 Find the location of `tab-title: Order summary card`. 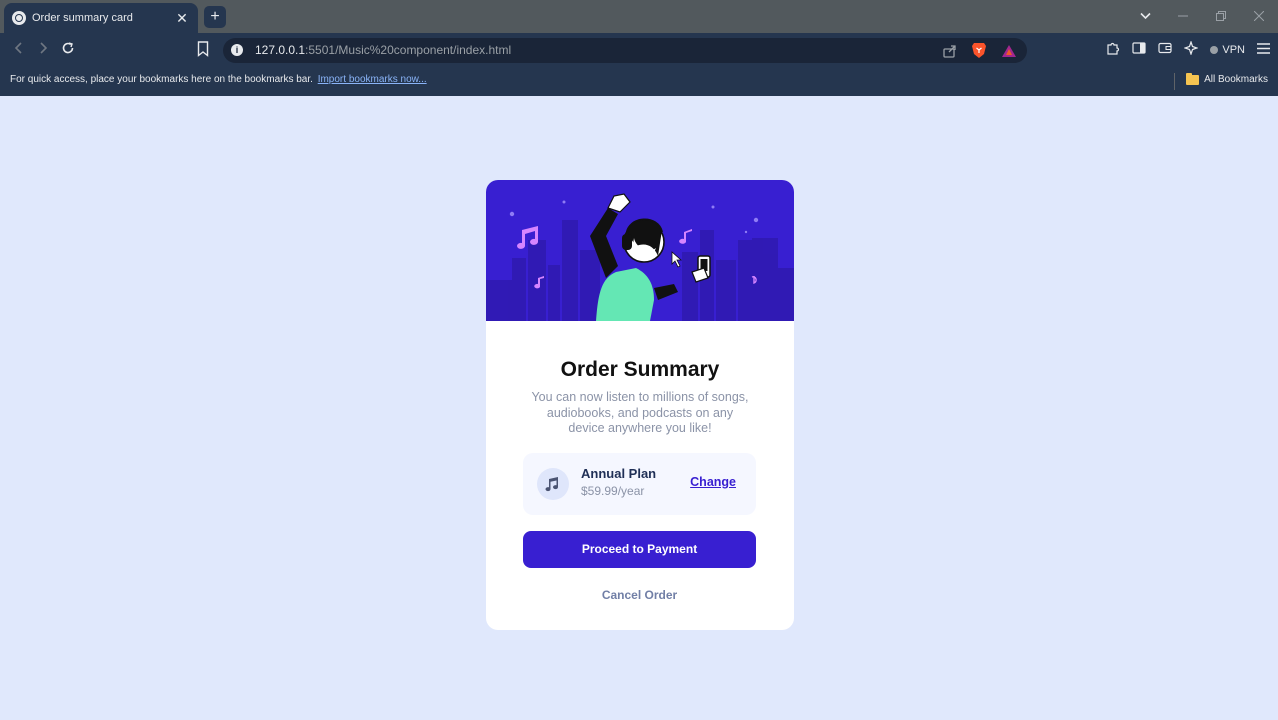

tab-title: Order summary card is located at coordinates (82, 18).